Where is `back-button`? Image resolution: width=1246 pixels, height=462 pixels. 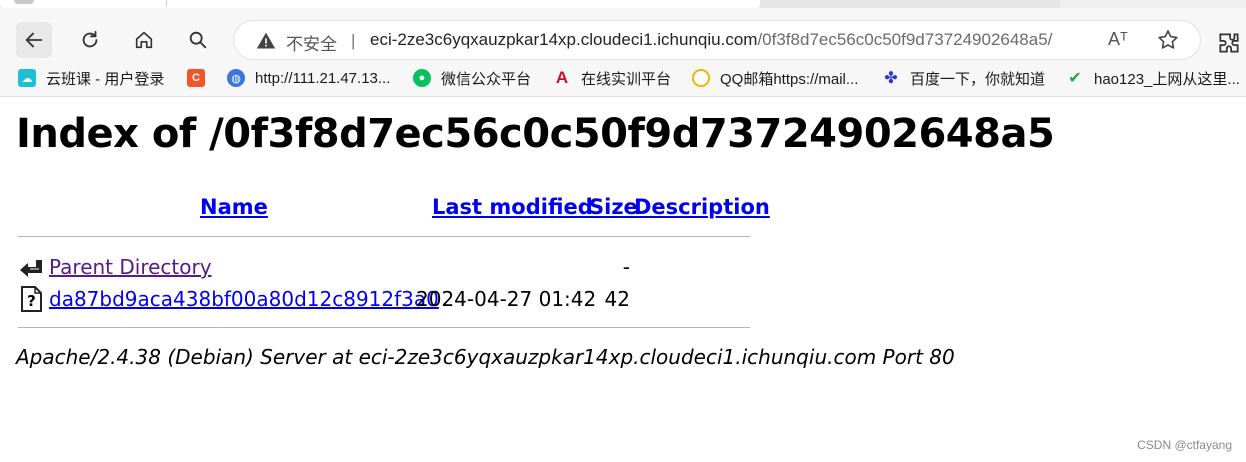
back-button is located at coordinates (34, 40).